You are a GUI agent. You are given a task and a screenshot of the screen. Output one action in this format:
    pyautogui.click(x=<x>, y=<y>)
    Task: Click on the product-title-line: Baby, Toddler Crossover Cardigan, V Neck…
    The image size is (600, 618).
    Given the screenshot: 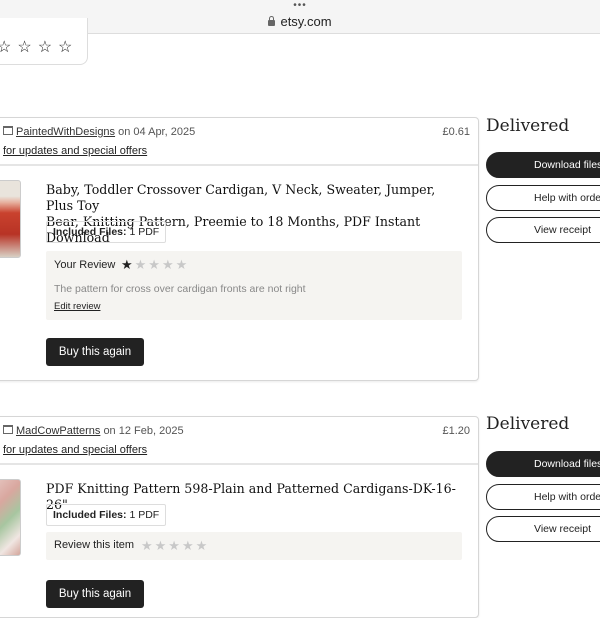 What is the action you would take?
    pyautogui.click(x=241, y=197)
    